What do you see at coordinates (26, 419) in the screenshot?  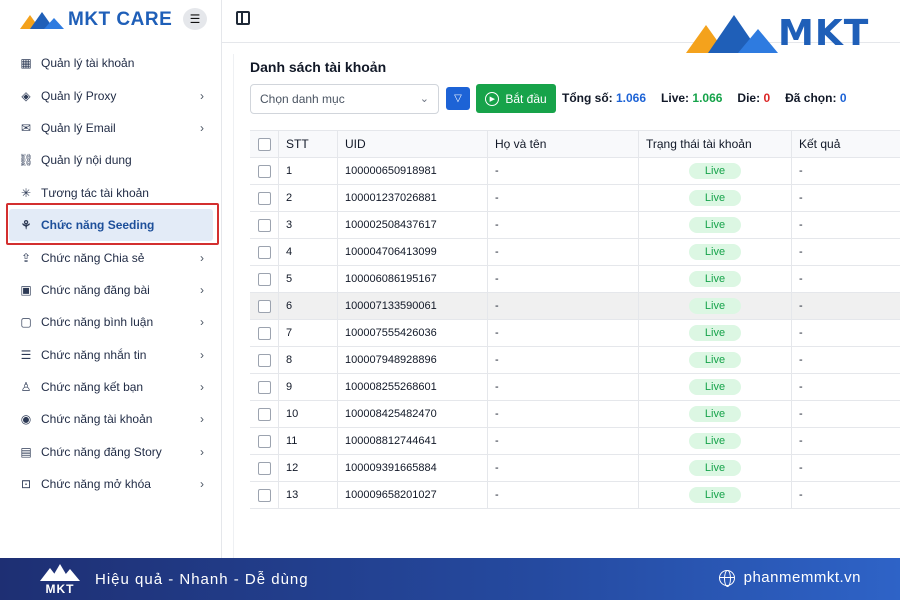 I see `user-circle-icon: ◉` at bounding box center [26, 419].